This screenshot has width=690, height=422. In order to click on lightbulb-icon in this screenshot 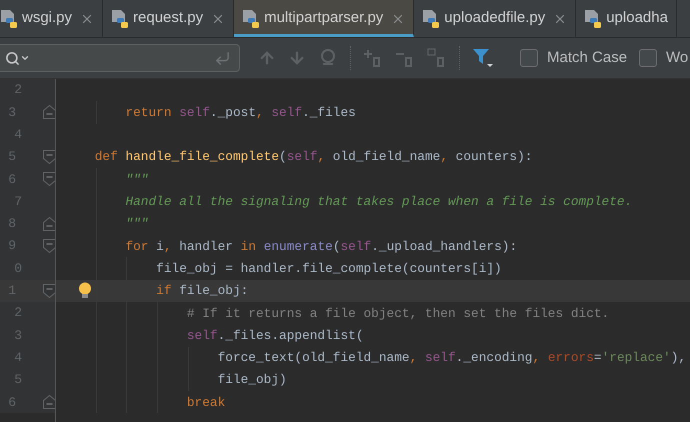, I will do `click(85, 290)`.